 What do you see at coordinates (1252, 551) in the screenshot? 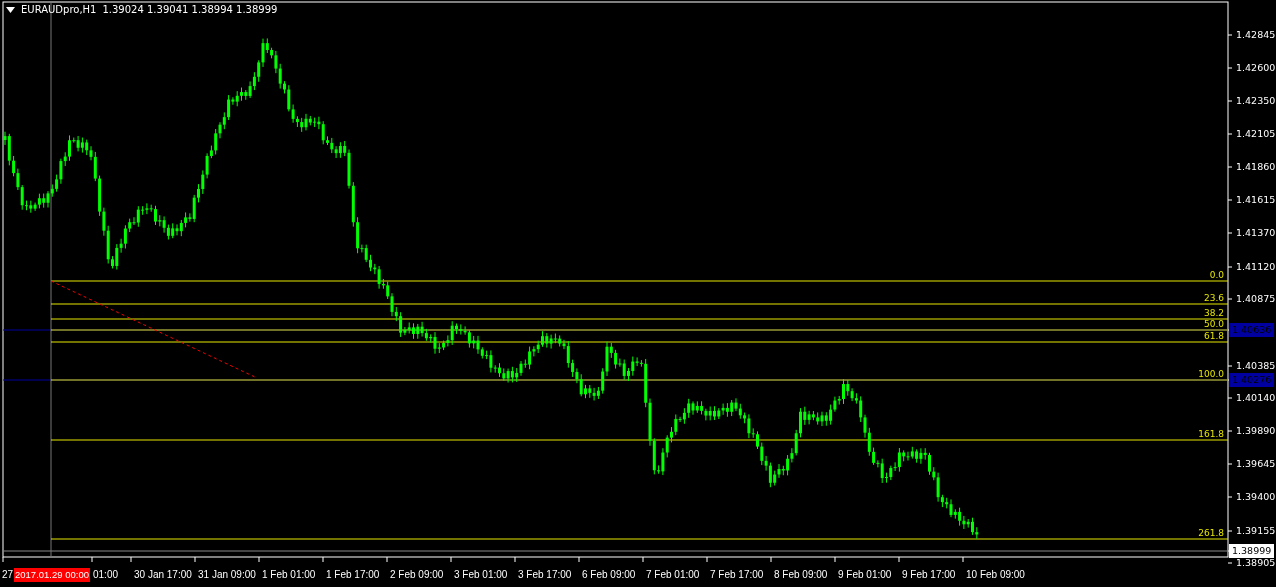
I see `price-label: 1.38999` at bounding box center [1252, 551].